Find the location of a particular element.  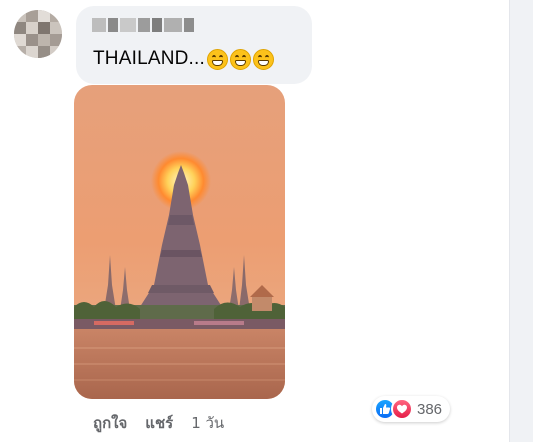

share-button: แชร์ is located at coordinates (159, 423).